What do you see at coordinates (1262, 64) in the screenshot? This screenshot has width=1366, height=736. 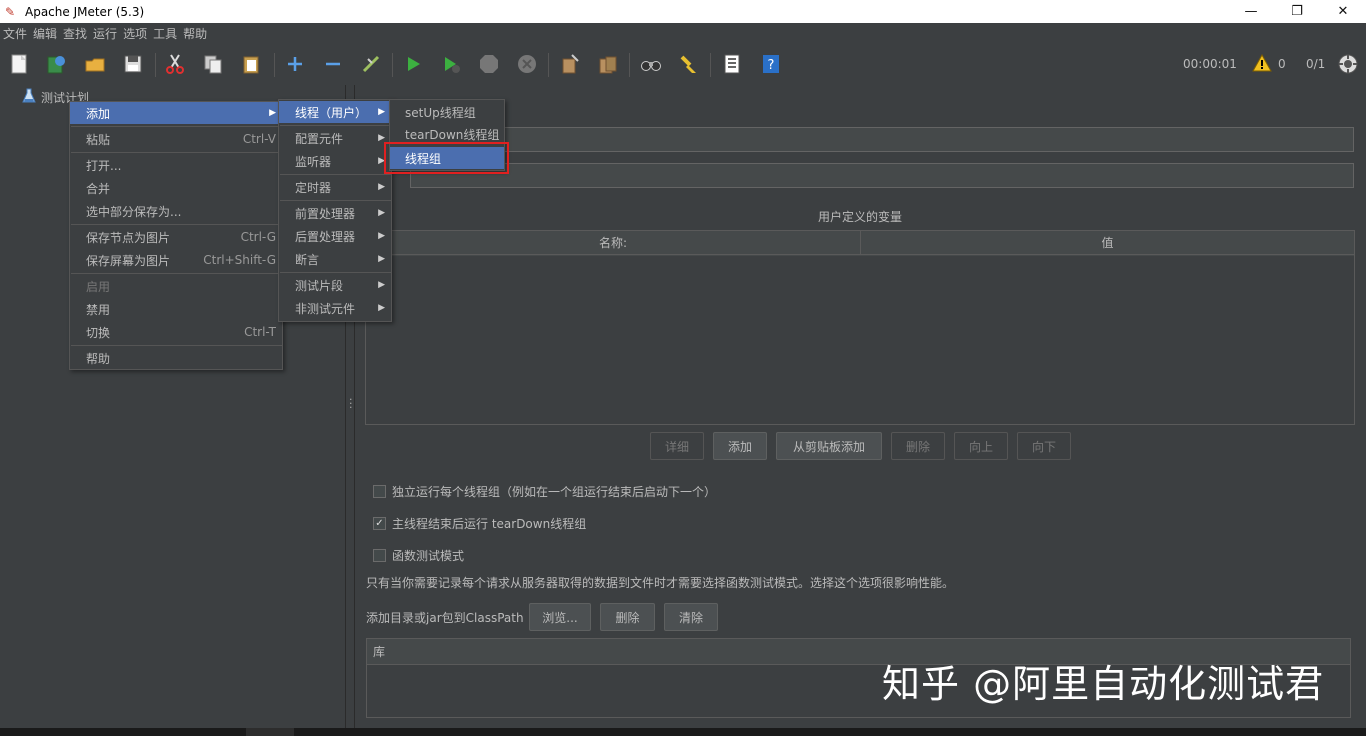 I see `warning-icon` at bounding box center [1262, 64].